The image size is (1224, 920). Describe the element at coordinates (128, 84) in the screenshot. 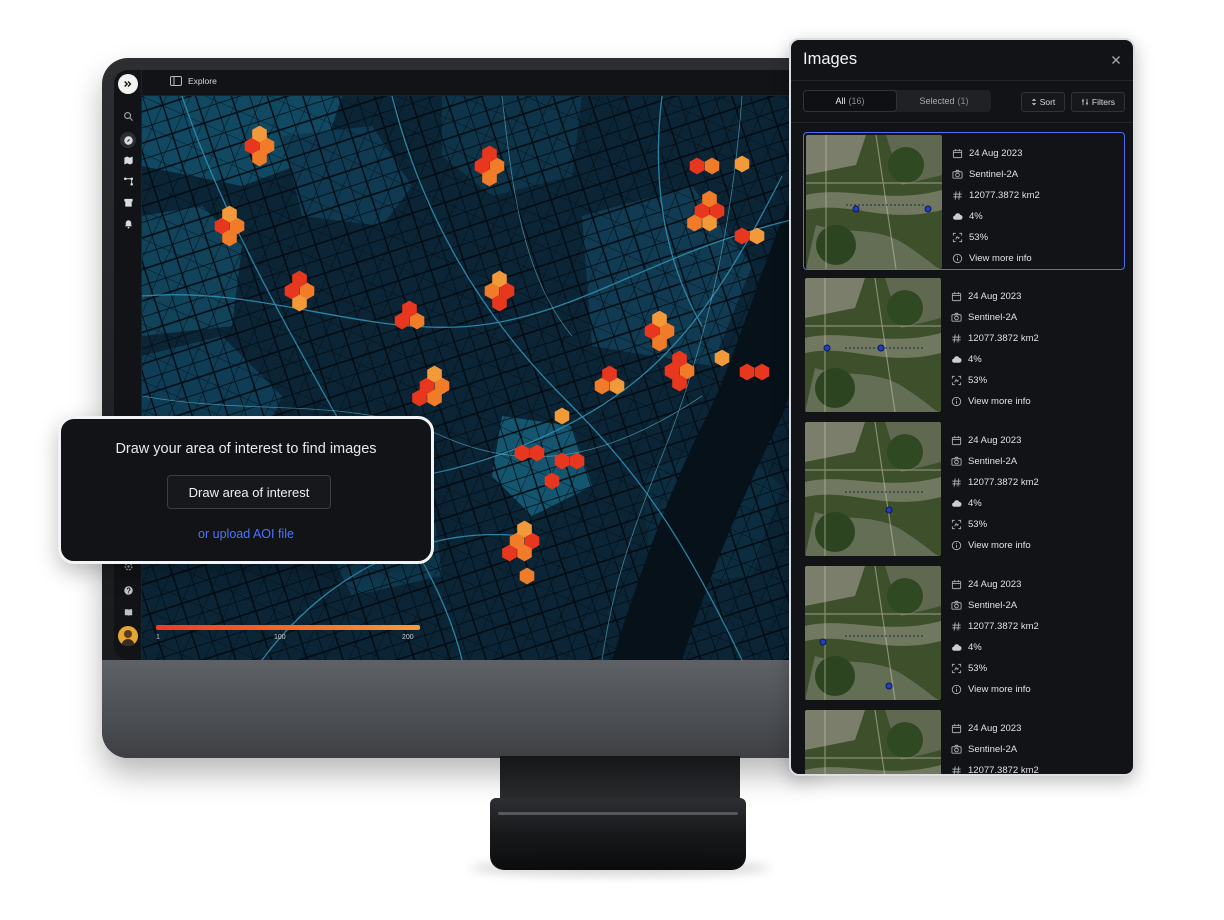

I see `logo-icon` at that location.